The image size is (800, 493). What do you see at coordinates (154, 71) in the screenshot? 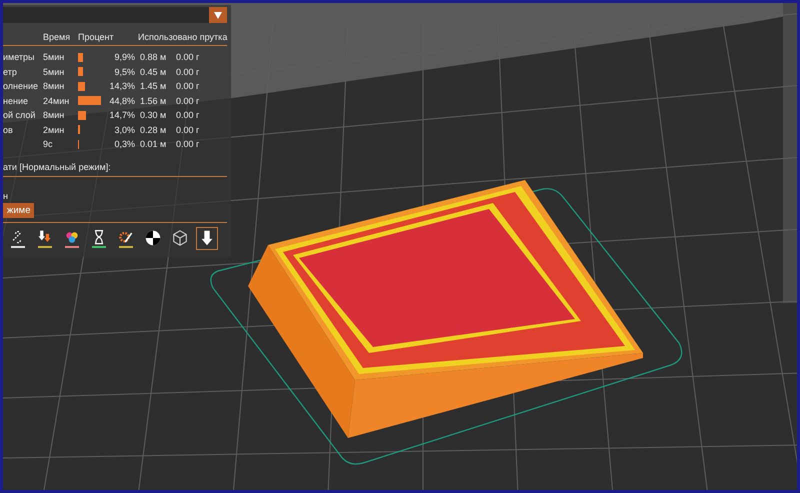
I see `length-value: 0.45 м` at bounding box center [154, 71].